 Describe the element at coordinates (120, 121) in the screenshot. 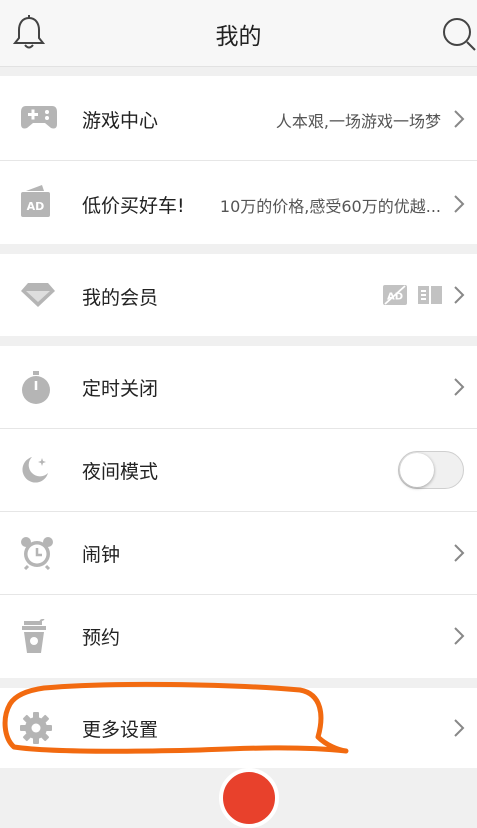

I see `game-center-label: 游戏中心` at that location.